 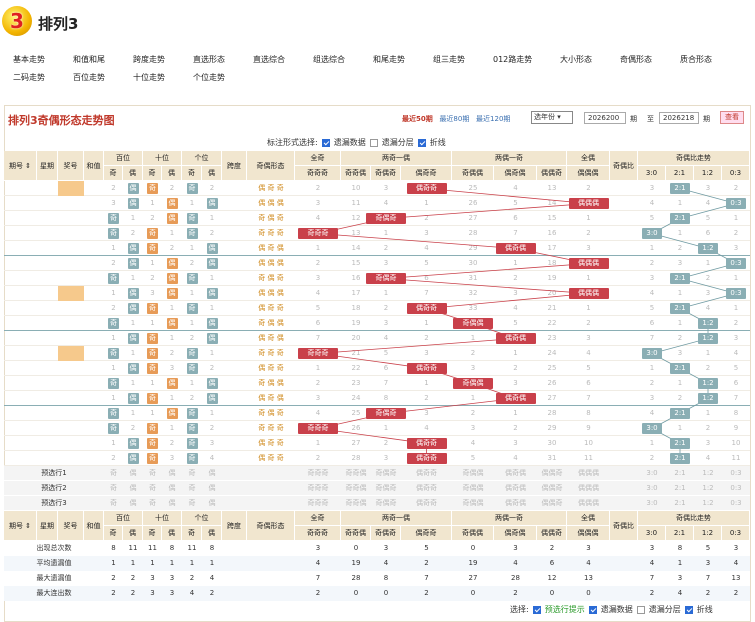 What do you see at coordinates (688, 609) in the screenshot?
I see `footer-polyline-checkbox` at bounding box center [688, 609].